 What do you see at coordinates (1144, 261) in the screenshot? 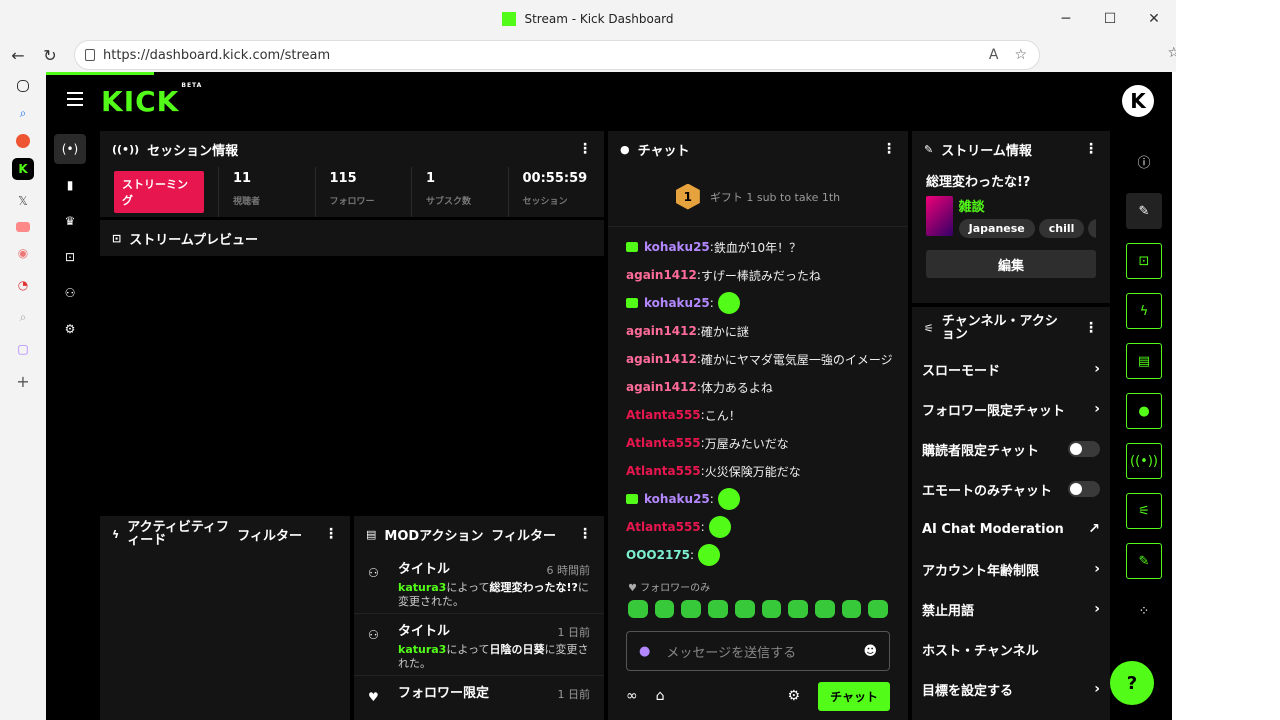
I see `preview-toggle-icon: ⊡` at bounding box center [1144, 261].